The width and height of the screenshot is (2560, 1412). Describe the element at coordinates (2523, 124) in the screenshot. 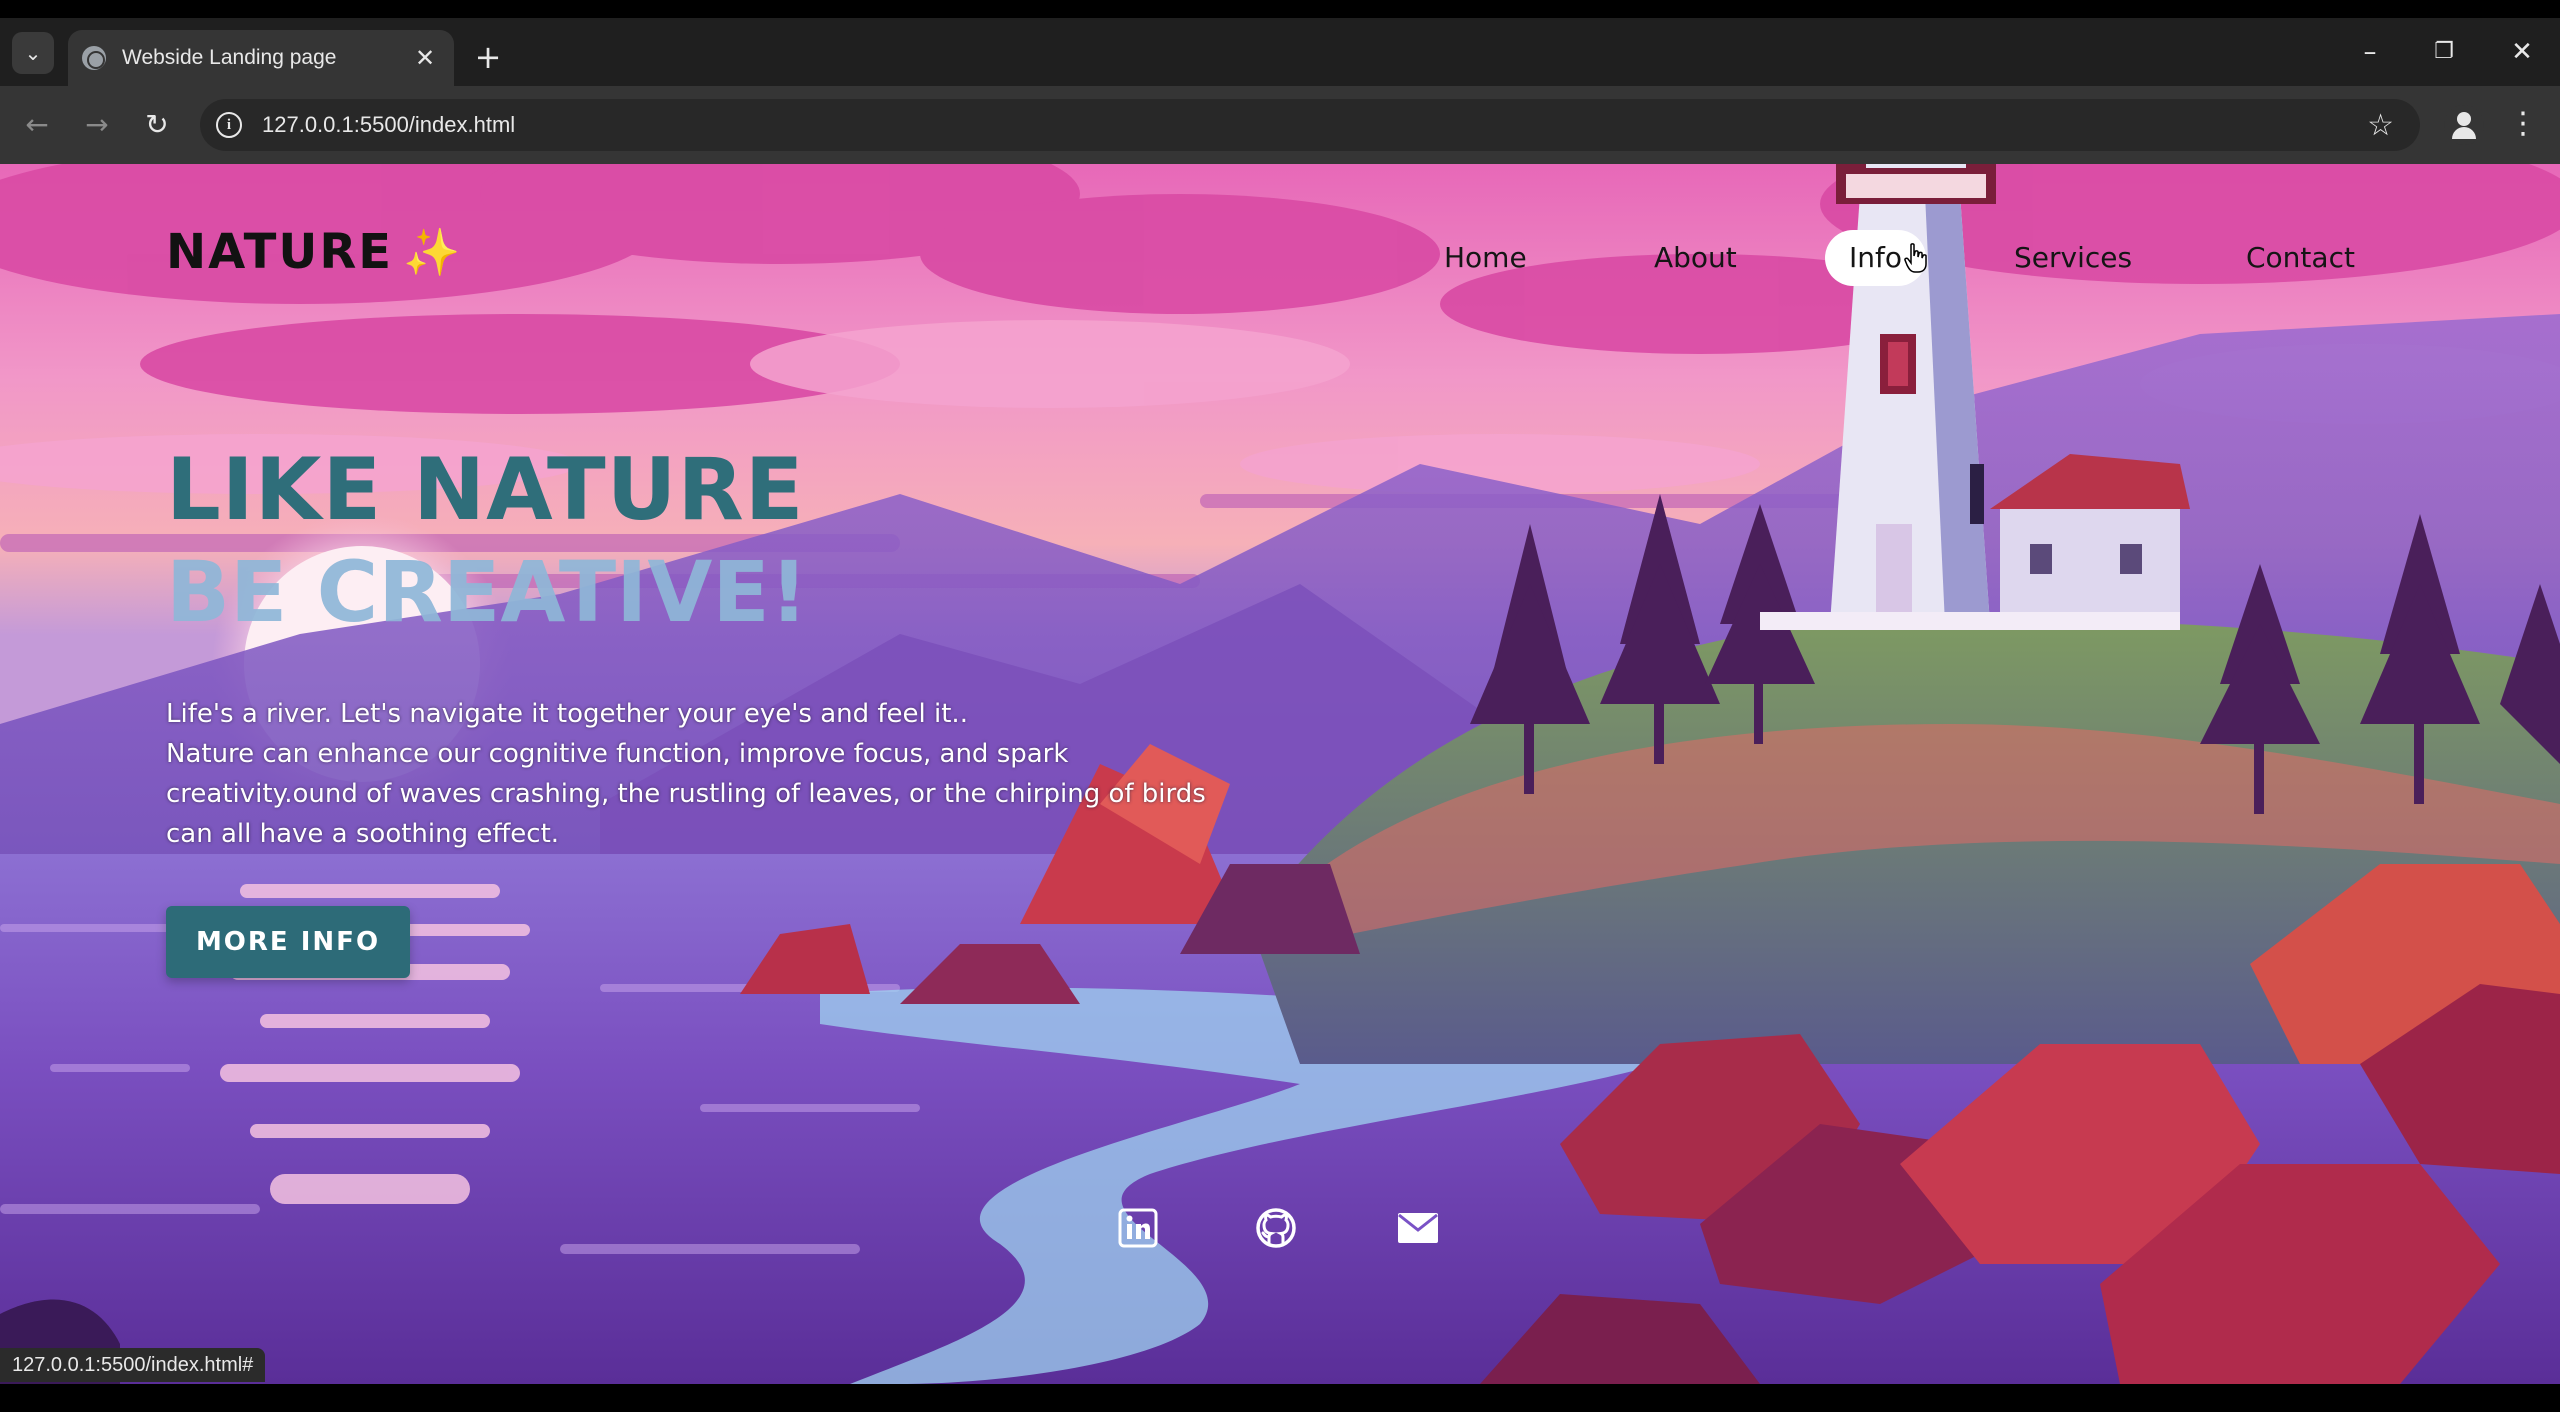

I see `browser-menu-icon: ⋮` at that location.